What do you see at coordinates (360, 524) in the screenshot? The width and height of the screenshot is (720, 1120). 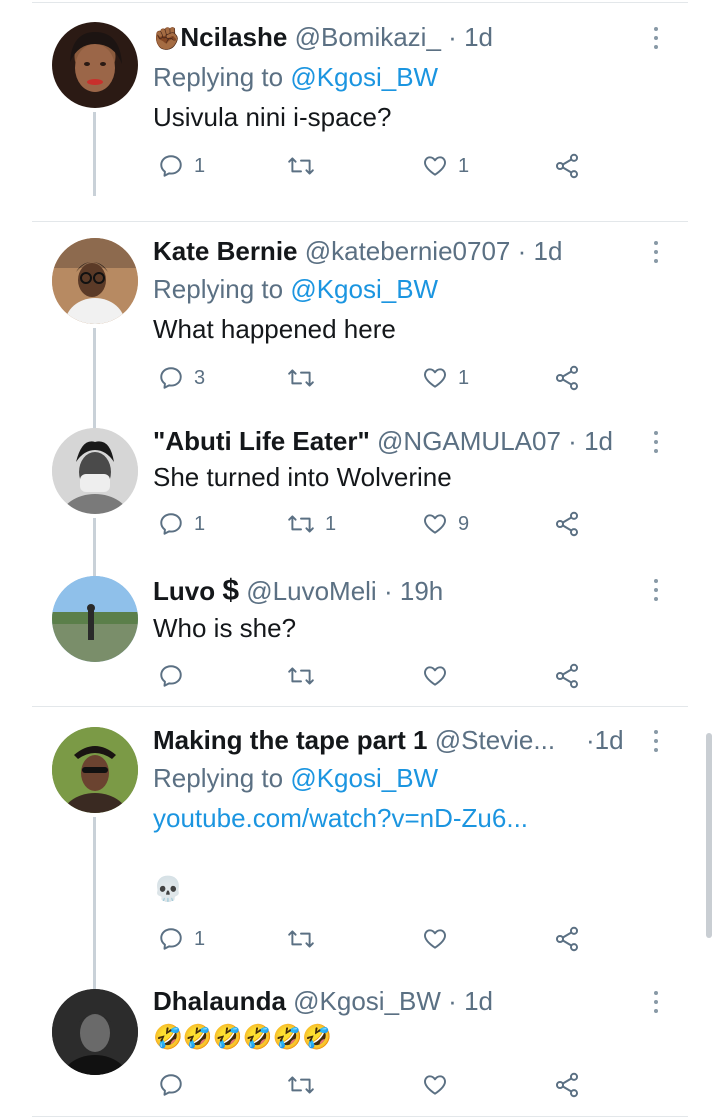 I see `tweet-actions: 1 1 9` at bounding box center [360, 524].